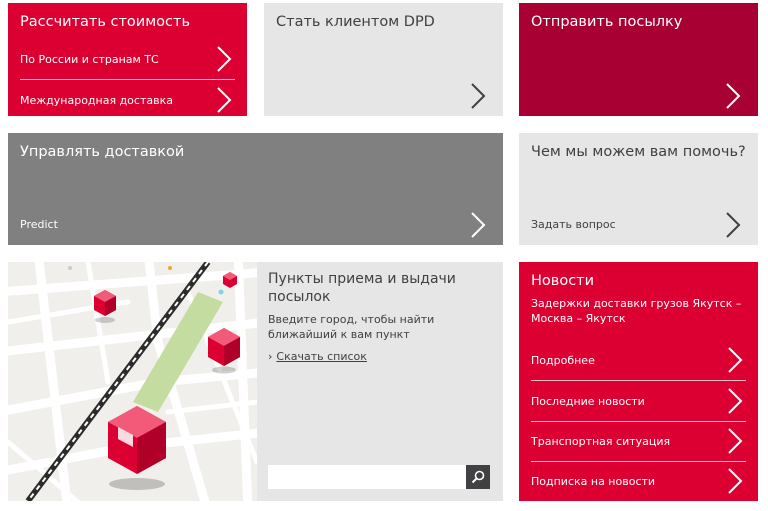 The height and width of the screenshot is (511, 768). I want to click on help-title: Чем мы можем вам помочь?, so click(638, 152).